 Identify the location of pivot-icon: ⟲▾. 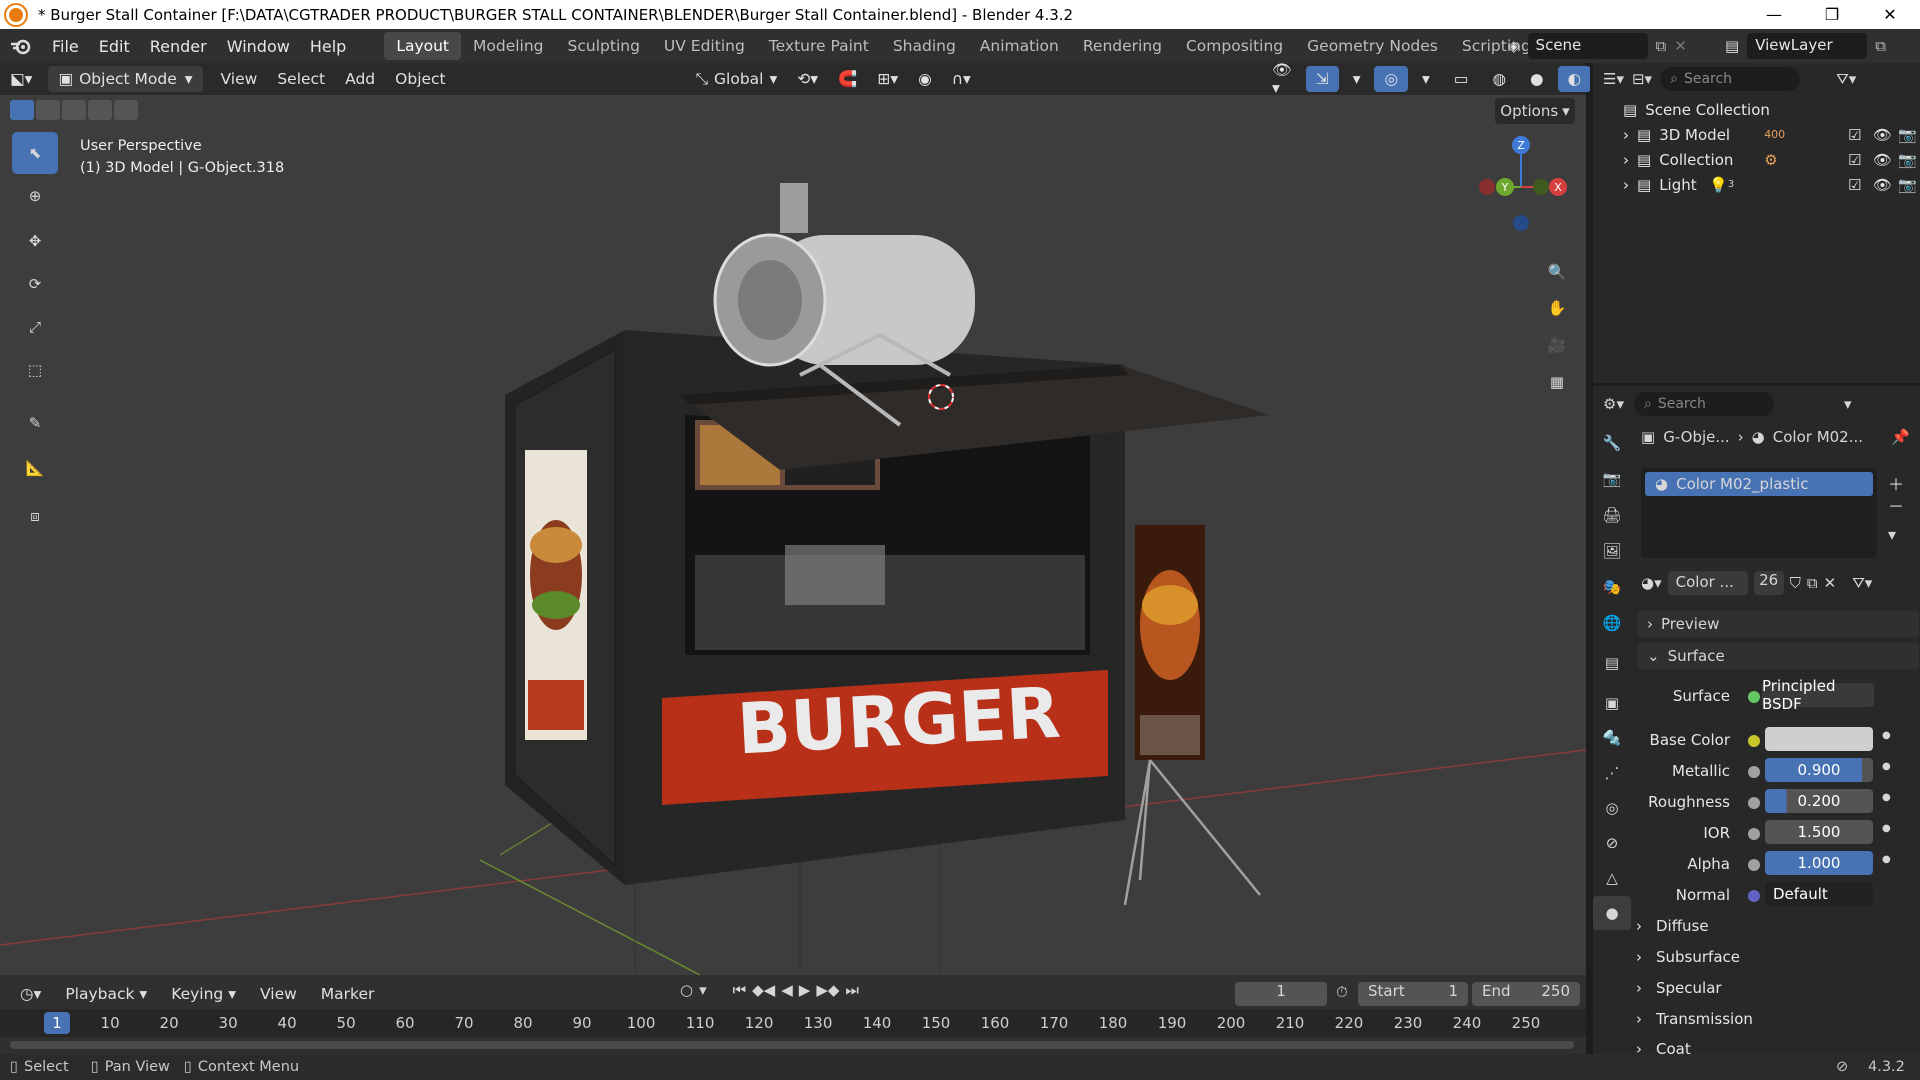
(807, 79).